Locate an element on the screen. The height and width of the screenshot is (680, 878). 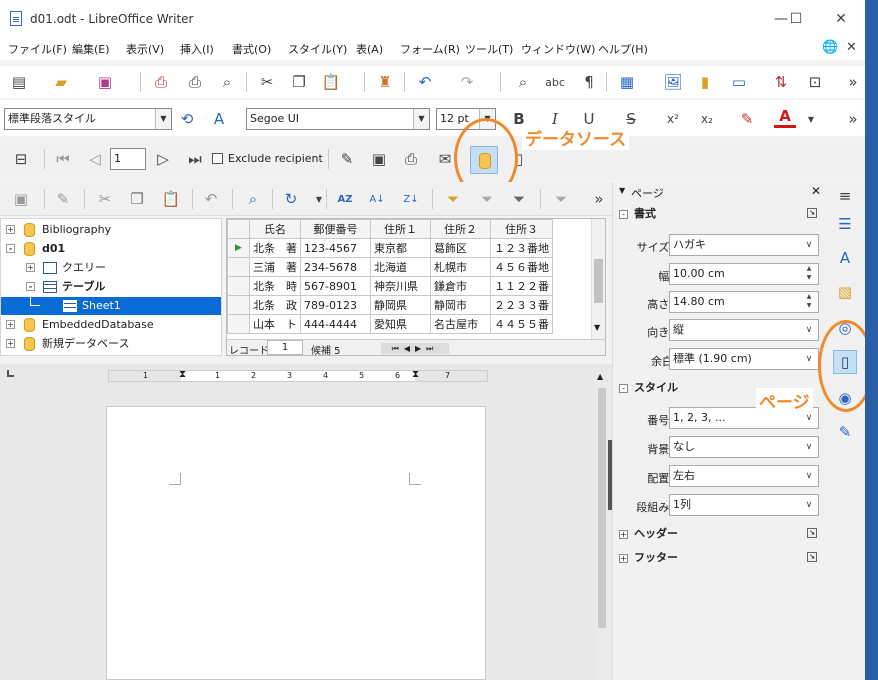
tree-item-new-database: + 新規データベース is located at coordinates (111, 344).